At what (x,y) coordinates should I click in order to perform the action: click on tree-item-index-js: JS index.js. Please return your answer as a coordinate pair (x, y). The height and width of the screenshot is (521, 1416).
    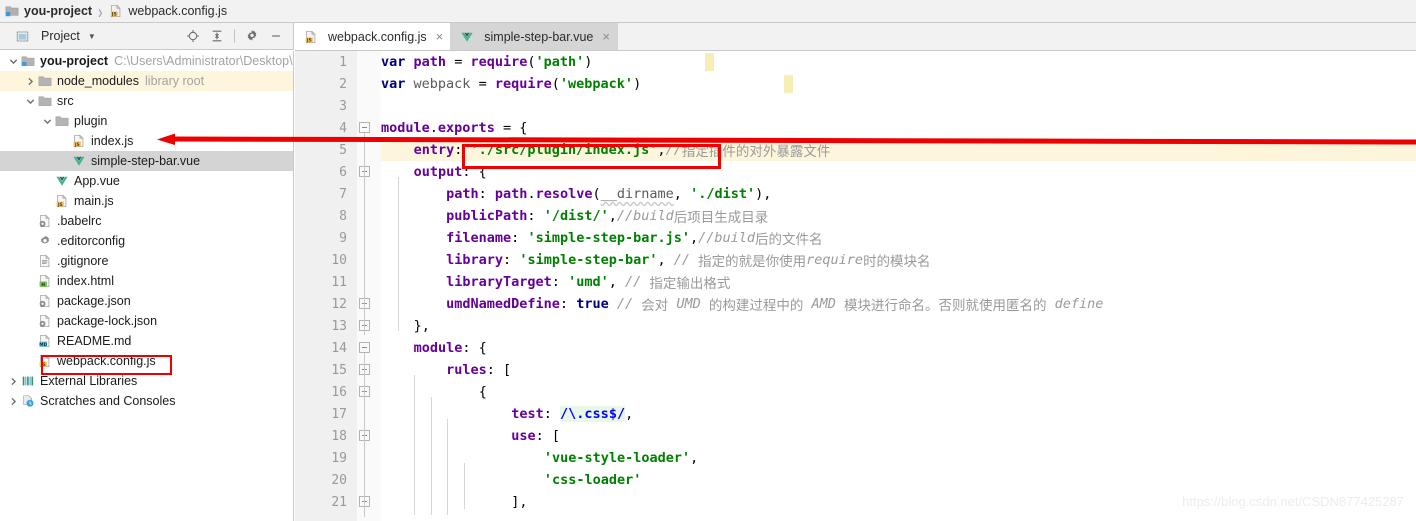
    Looking at the image, I should click on (146, 141).